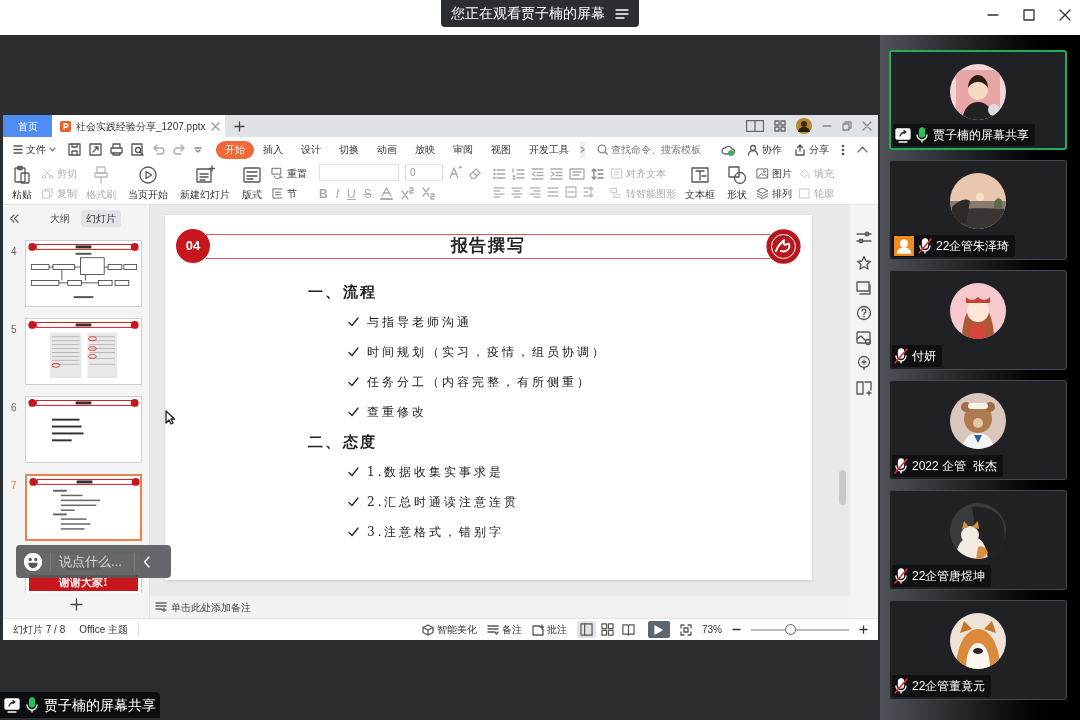 This screenshot has width=1080, height=720. Describe the element at coordinates (137, 149) in the screenshot. I see `print-preview-icon` at that location.